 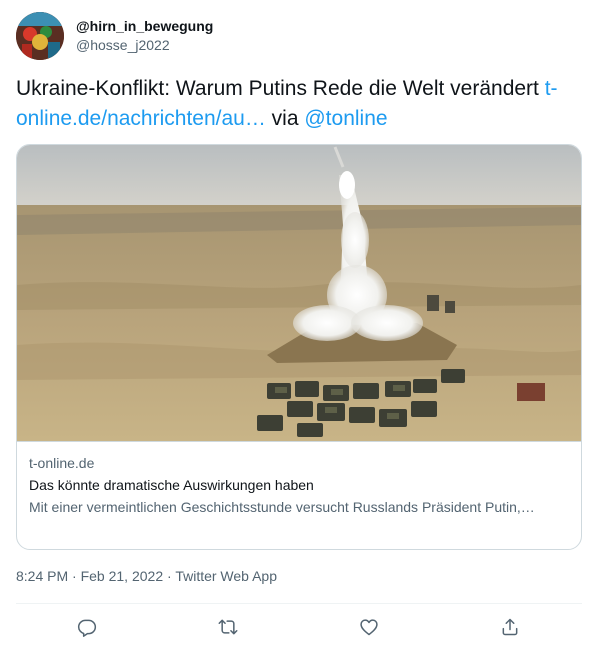 I want to click on like-icon, so click(x=369, y=627).